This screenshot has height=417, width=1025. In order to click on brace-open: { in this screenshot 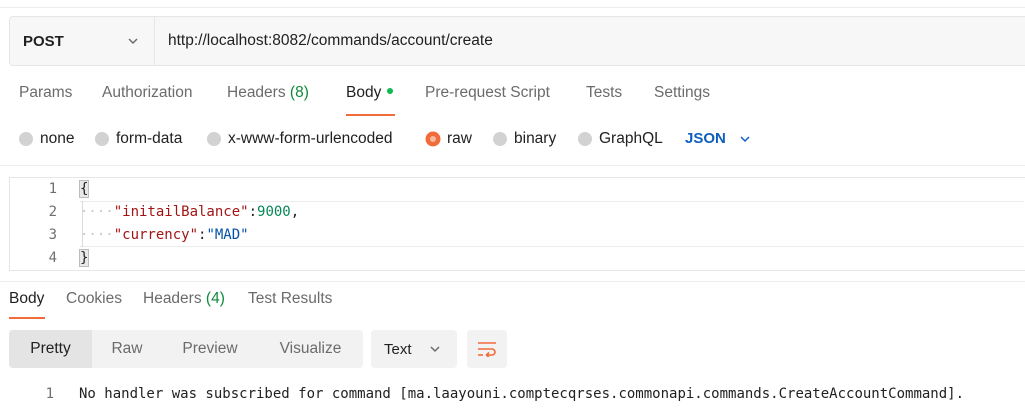, I will do `click(84, 189)`.